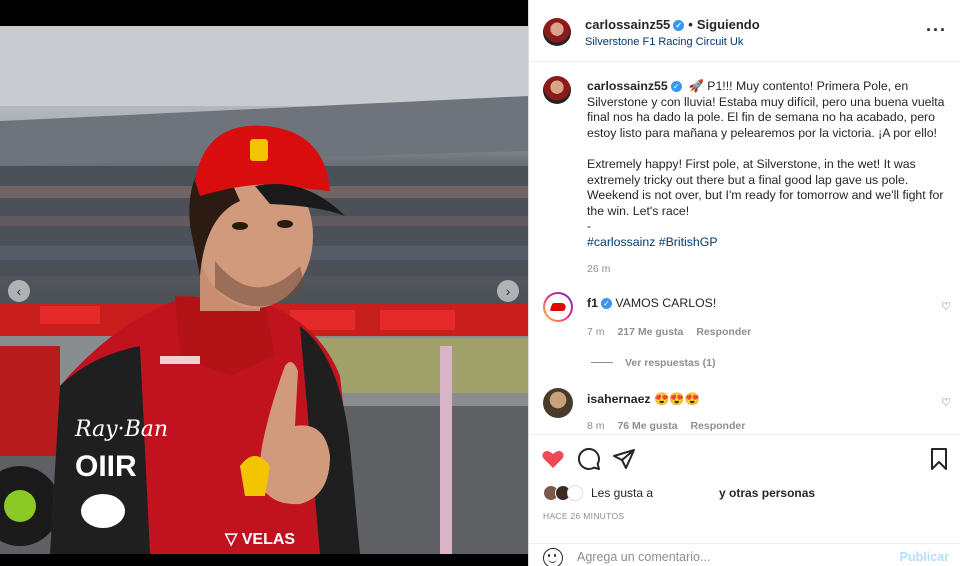 This screenshot has width=960, height=566. I want to click on view-replies-label: Ver respuestas (1), so click(670, 363).